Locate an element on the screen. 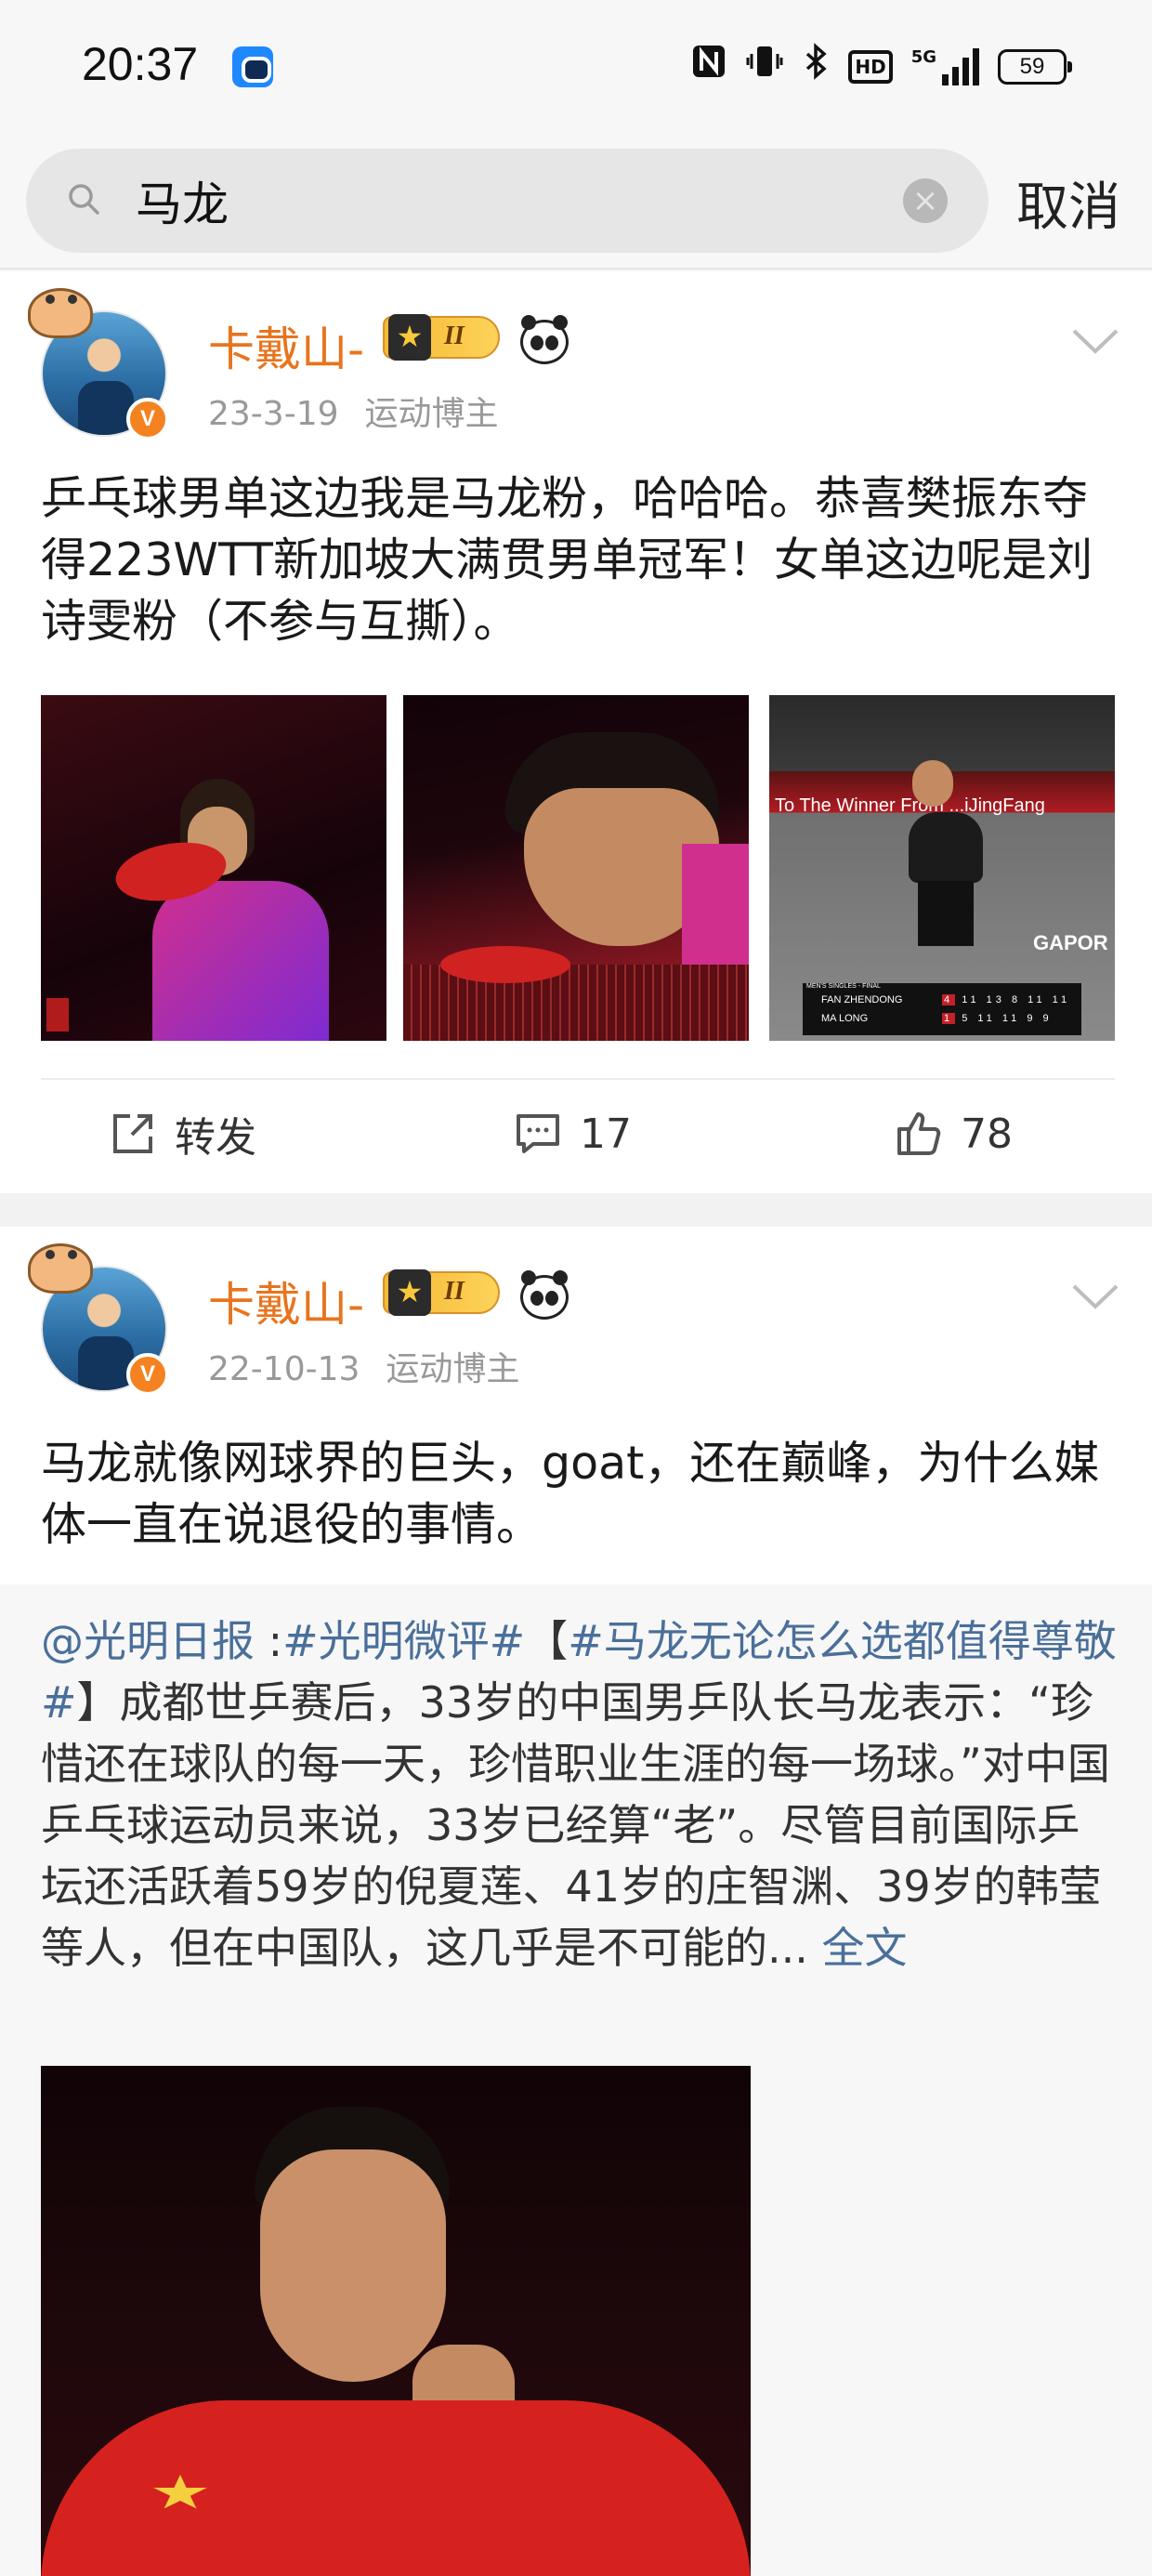 Image resolution: width=1152 pixels, height=2576 pixels. search-box: × is located at coordinates (507, 201).